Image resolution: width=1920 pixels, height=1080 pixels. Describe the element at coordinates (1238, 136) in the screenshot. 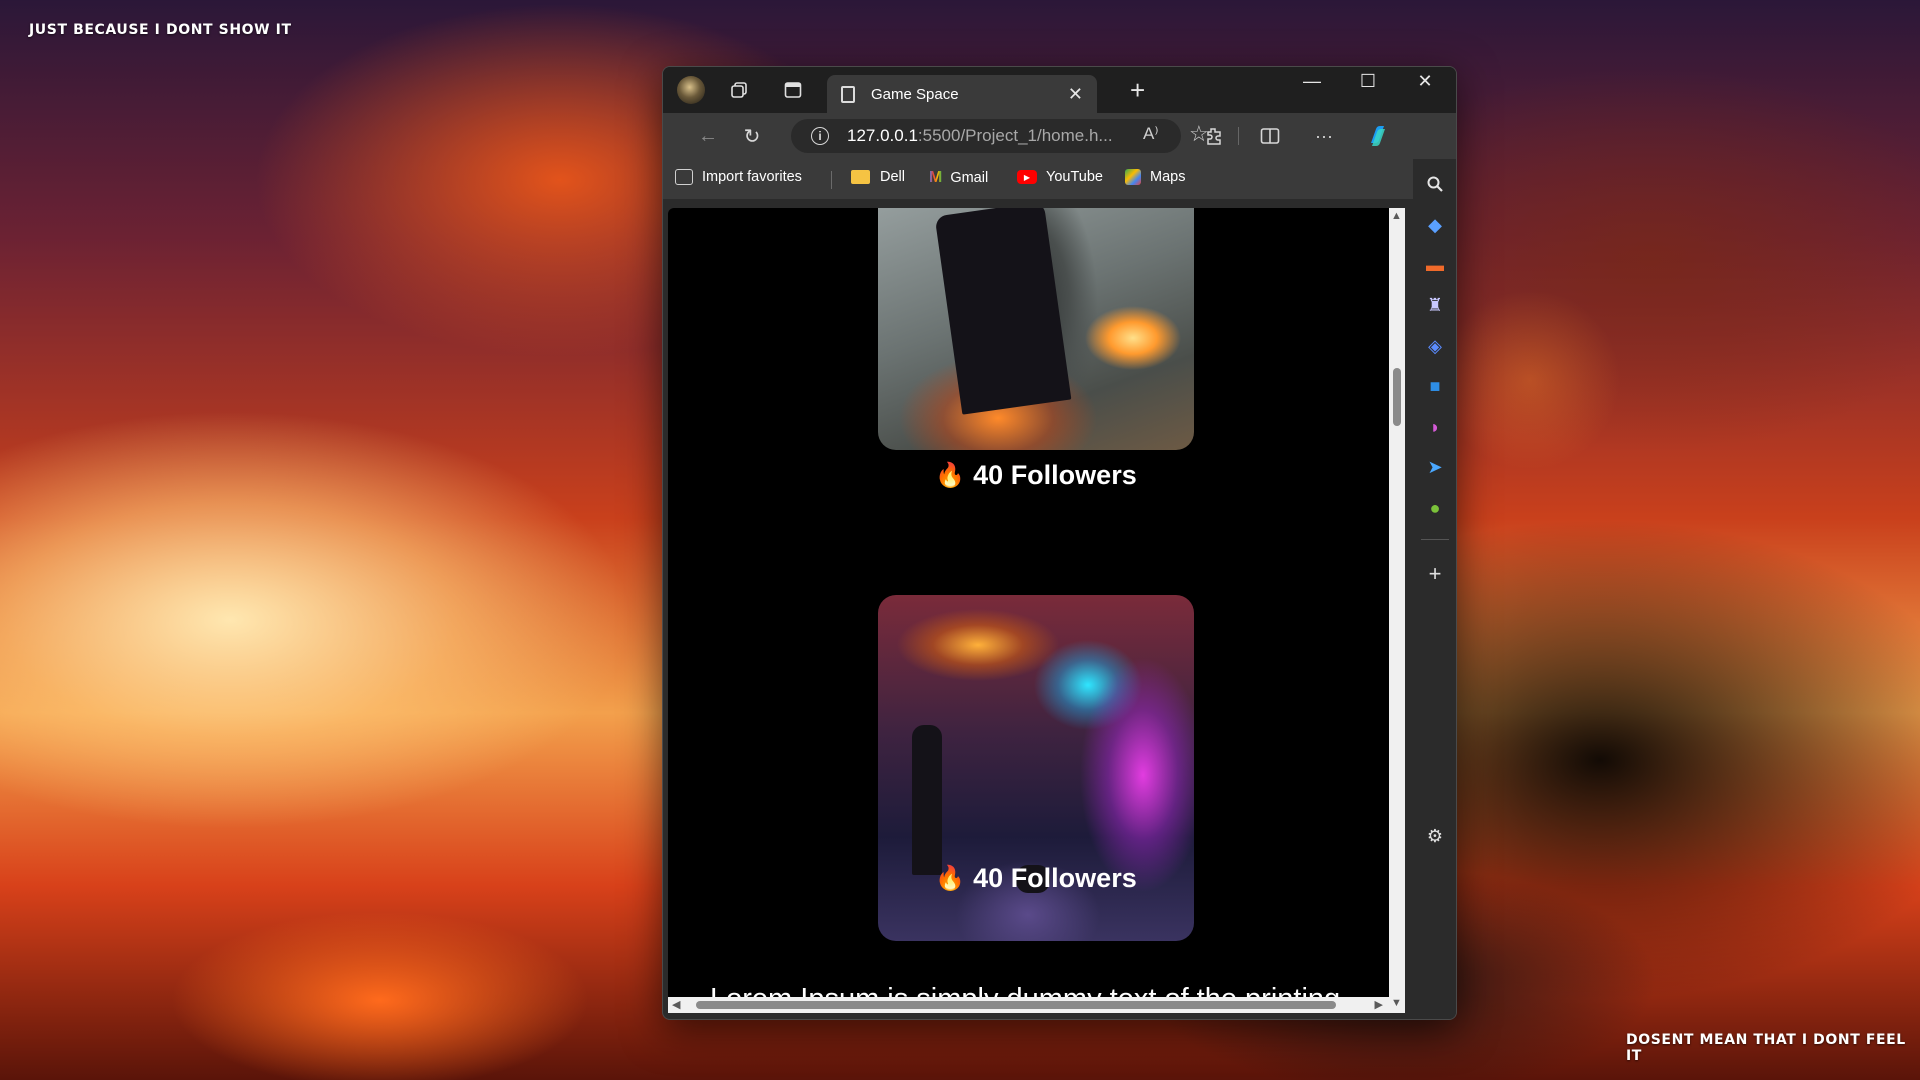

I see `toolbar-divider` at that location.